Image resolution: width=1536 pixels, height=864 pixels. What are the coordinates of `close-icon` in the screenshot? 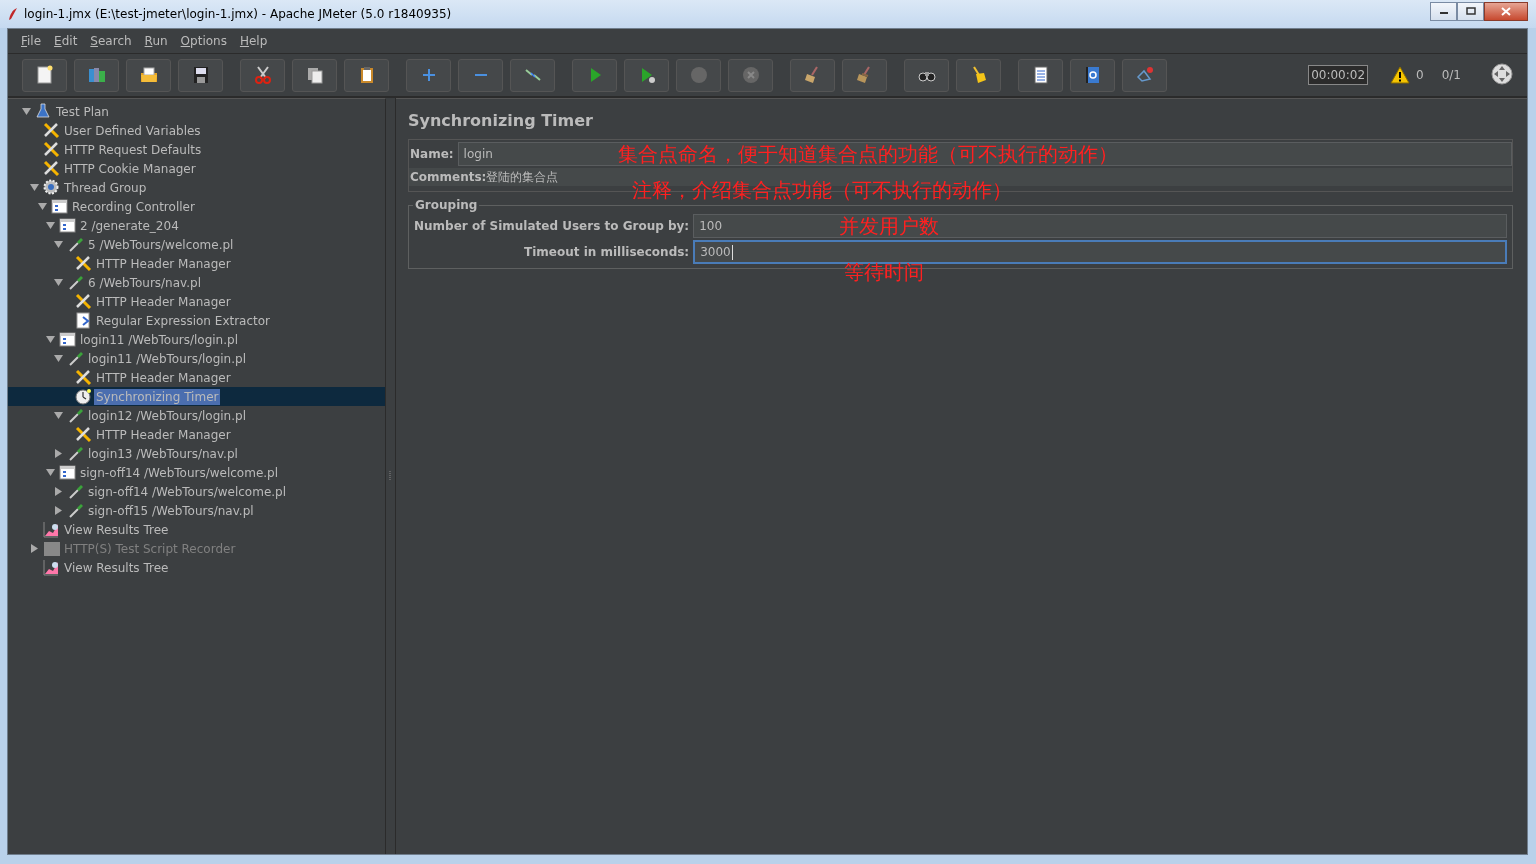 It's located at (1506, 11).